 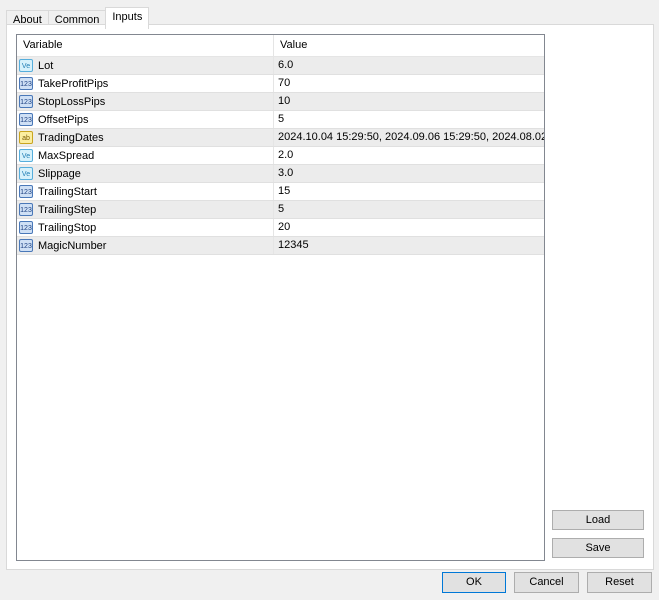 I want to click on column-header-variable: Variable, so click(x=145, y=45).